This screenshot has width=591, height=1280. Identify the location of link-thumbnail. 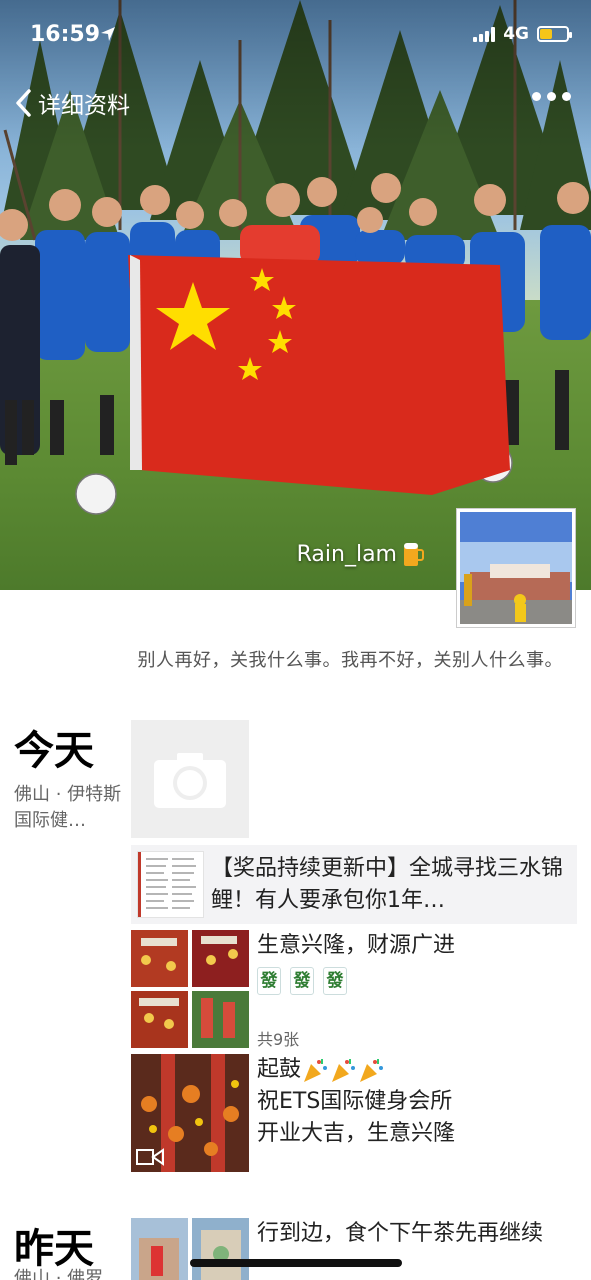
(170, 884).